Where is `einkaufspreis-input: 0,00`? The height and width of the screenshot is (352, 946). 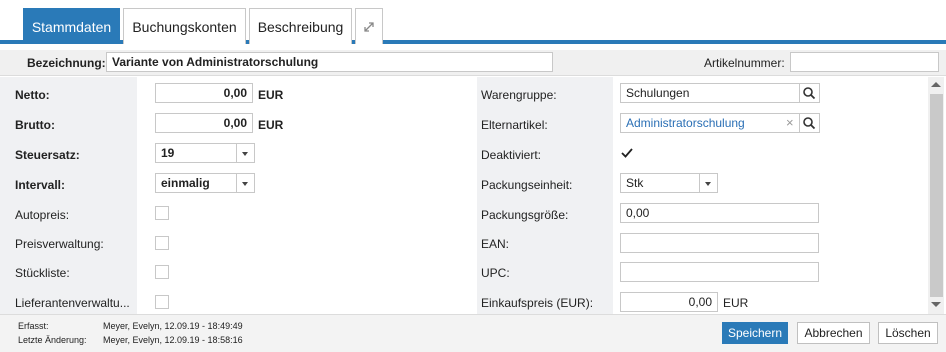
einkaufspreis-input: 0,00 is located at coordinates (669, 302).